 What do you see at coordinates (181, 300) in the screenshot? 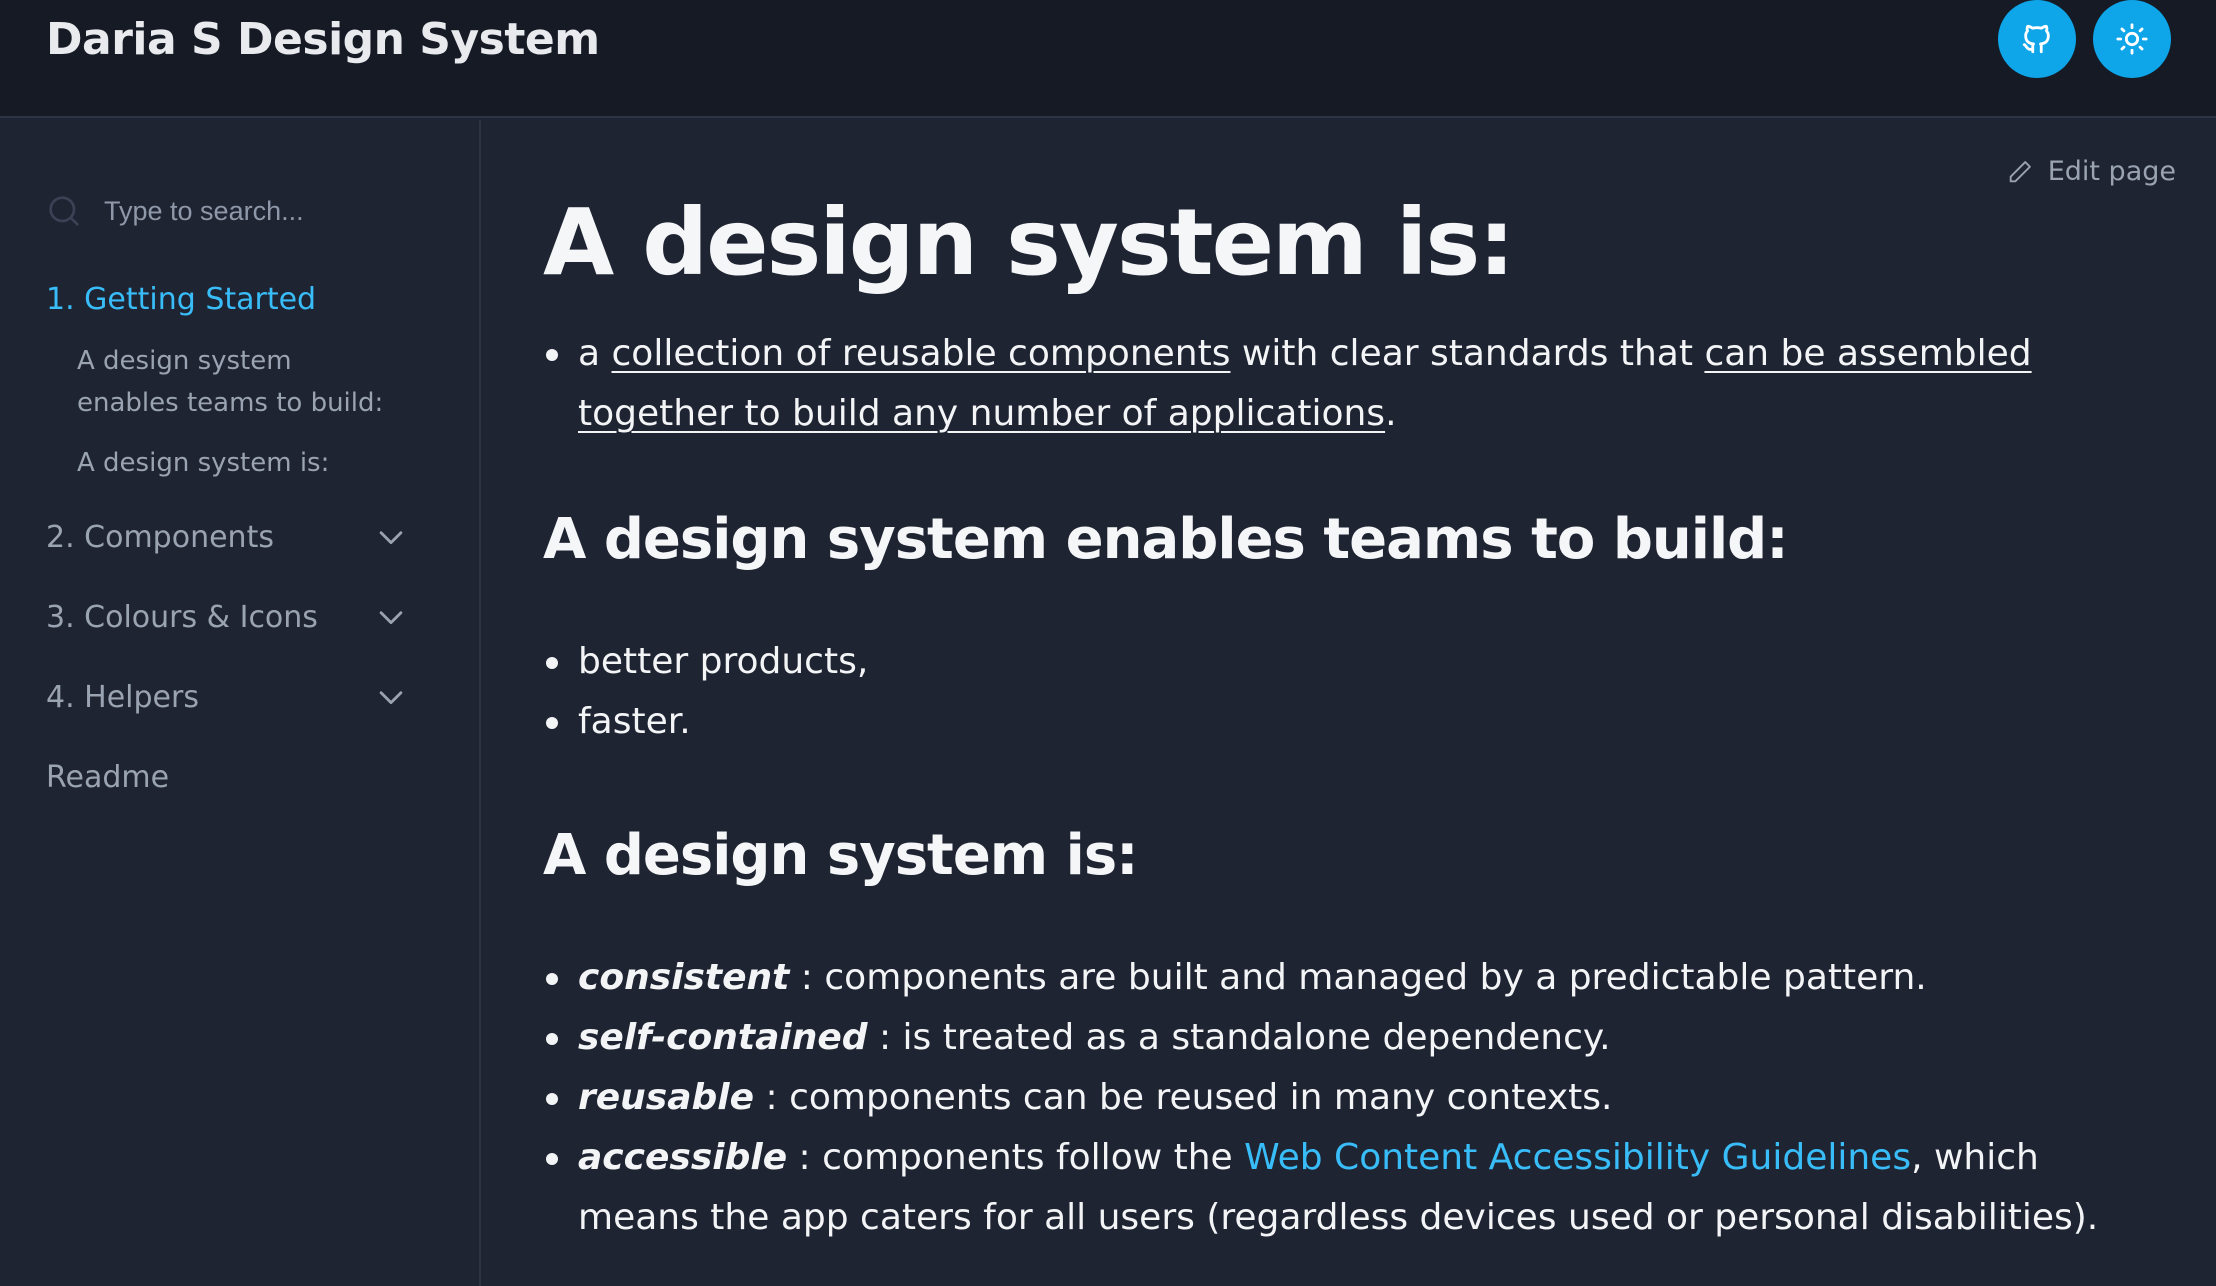
I see `sidebar-item-getting-started: 1. Getting Started` at bounding box center [181, 300].